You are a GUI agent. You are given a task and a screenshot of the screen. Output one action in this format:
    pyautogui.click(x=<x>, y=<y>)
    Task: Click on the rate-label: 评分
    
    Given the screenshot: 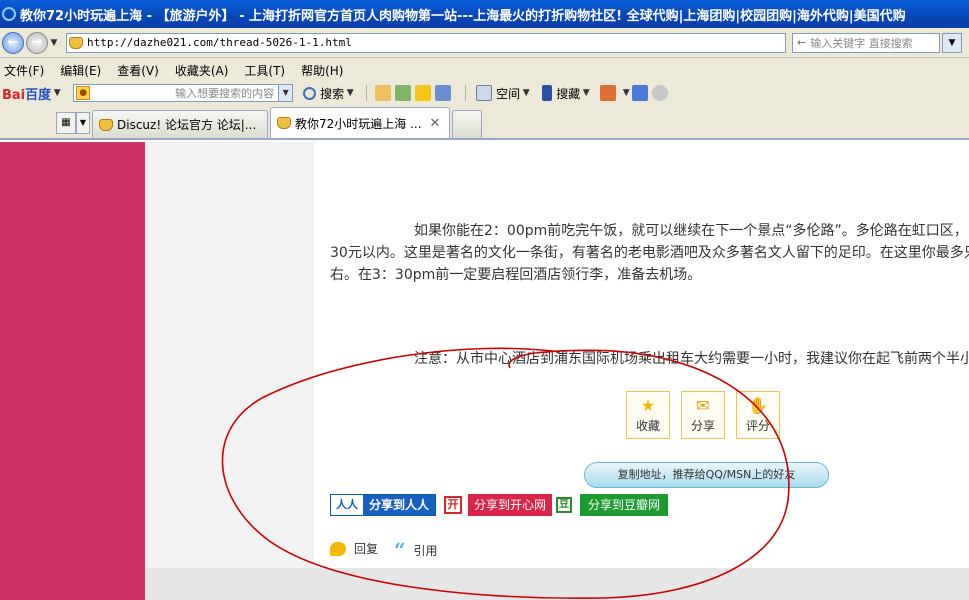 What is the action you would take?
    pyautogui.click(x=757, y=426)
    